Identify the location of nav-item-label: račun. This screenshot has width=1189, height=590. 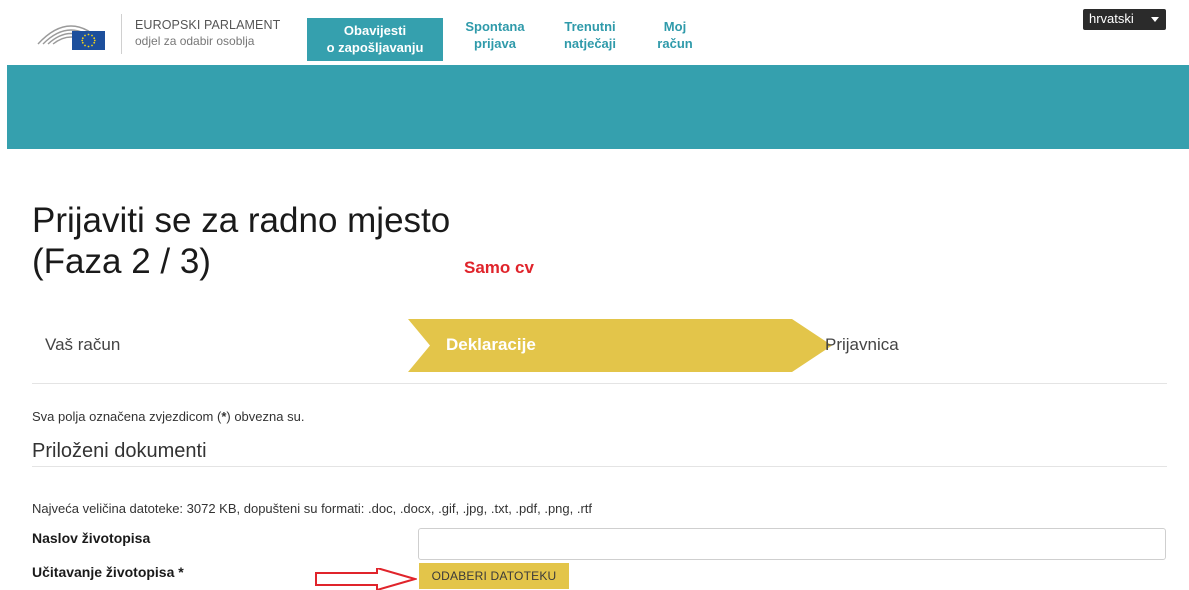
(675, 43).